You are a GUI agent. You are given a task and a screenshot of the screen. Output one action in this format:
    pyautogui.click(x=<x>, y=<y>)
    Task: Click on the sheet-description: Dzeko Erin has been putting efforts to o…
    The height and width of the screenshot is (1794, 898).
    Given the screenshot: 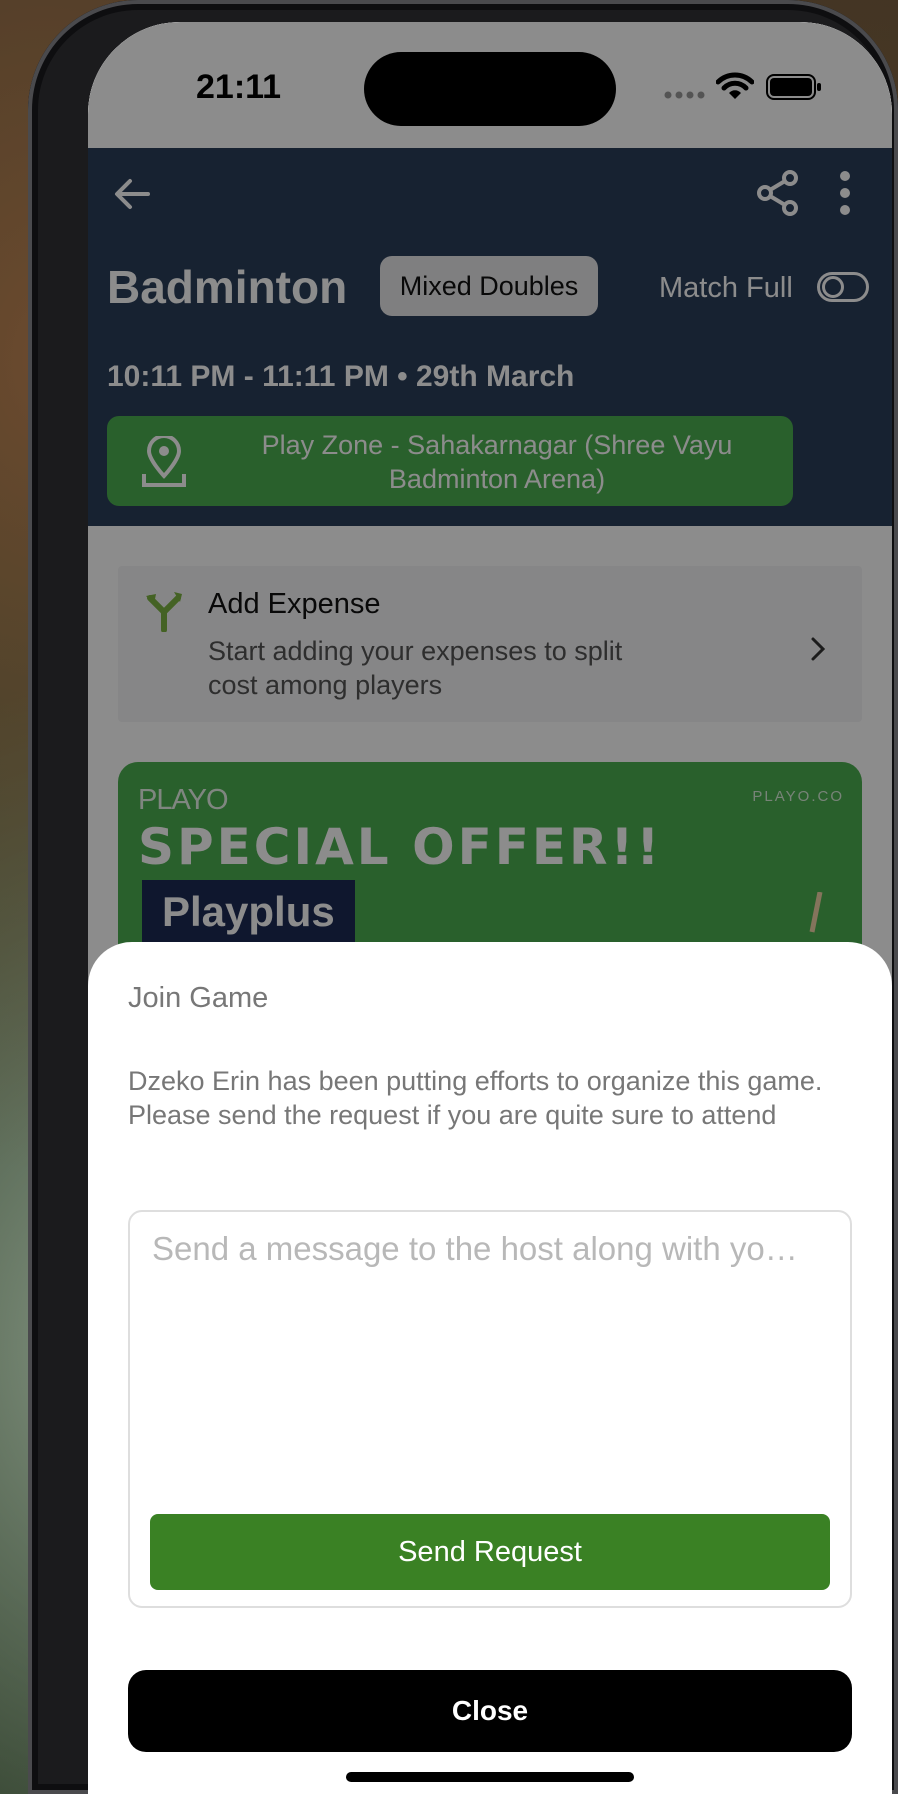 What is the action you would take?
    pyautogui.click(x=475, y=1098)
    